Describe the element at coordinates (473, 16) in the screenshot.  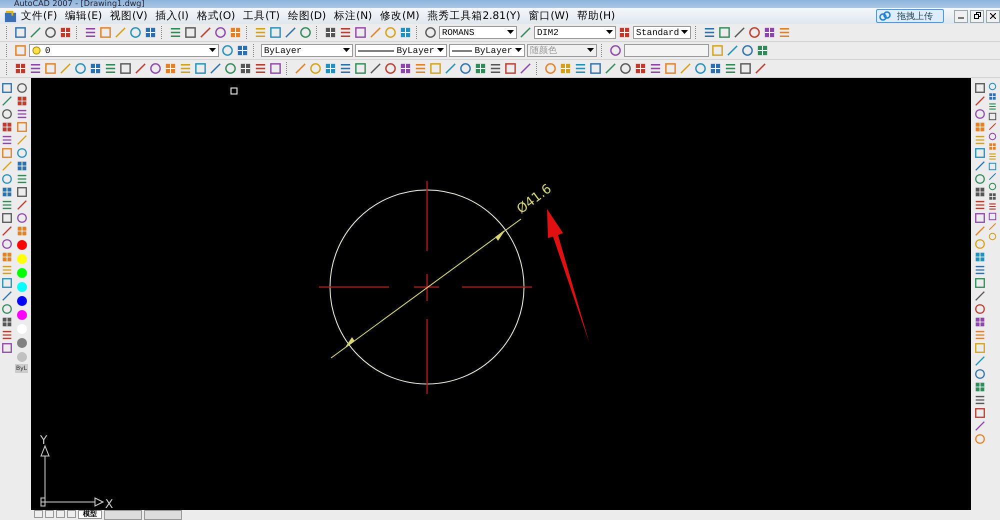
I see `menu-item: 燕秀工具箱2.81(Y)` at that location.